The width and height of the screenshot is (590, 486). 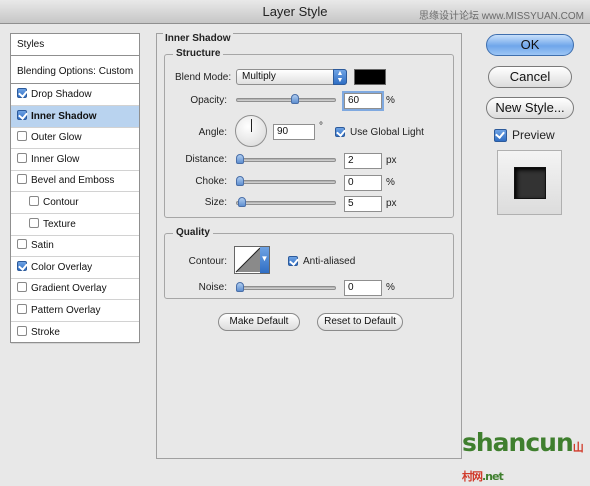 What do you see at coordinates (42, 246) in the screenshot?
I see `style-item-label: Satin` at bounding box center [42, 246].